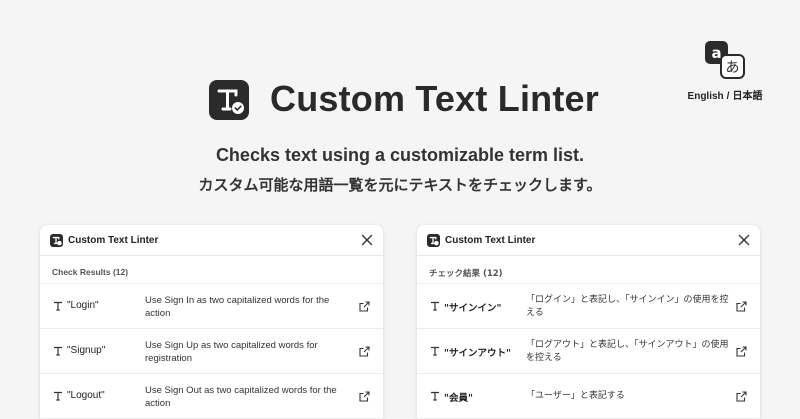  I want to click on result-message: 「ログイン」と表記し、「サインイン」の使用を控える, so click(627, 306).